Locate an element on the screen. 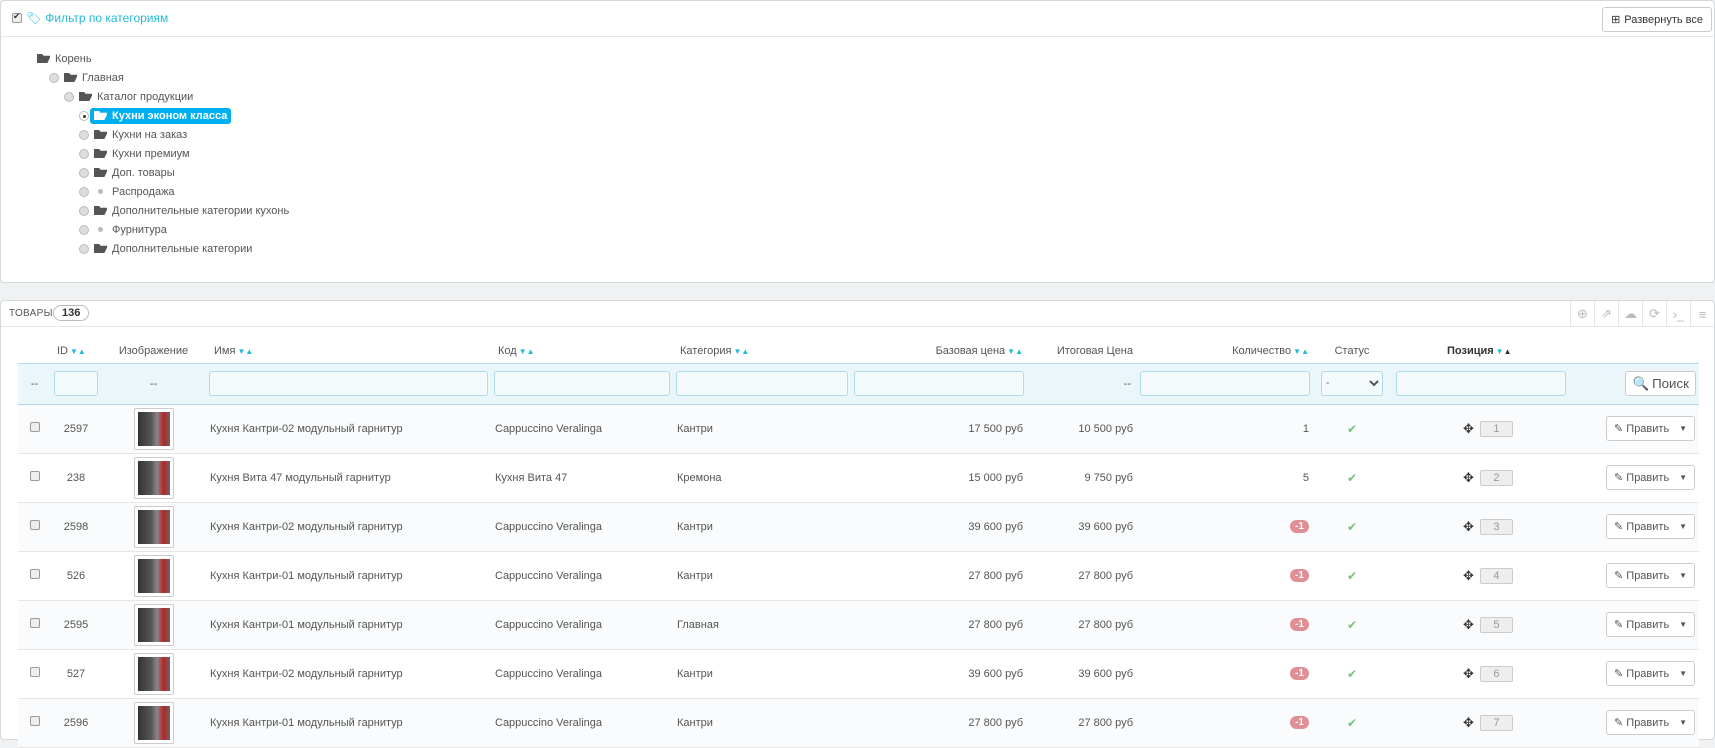 This screenshot has width=1715, height=748. tree-node: Фурнитура is located at coordinates (184, 229).